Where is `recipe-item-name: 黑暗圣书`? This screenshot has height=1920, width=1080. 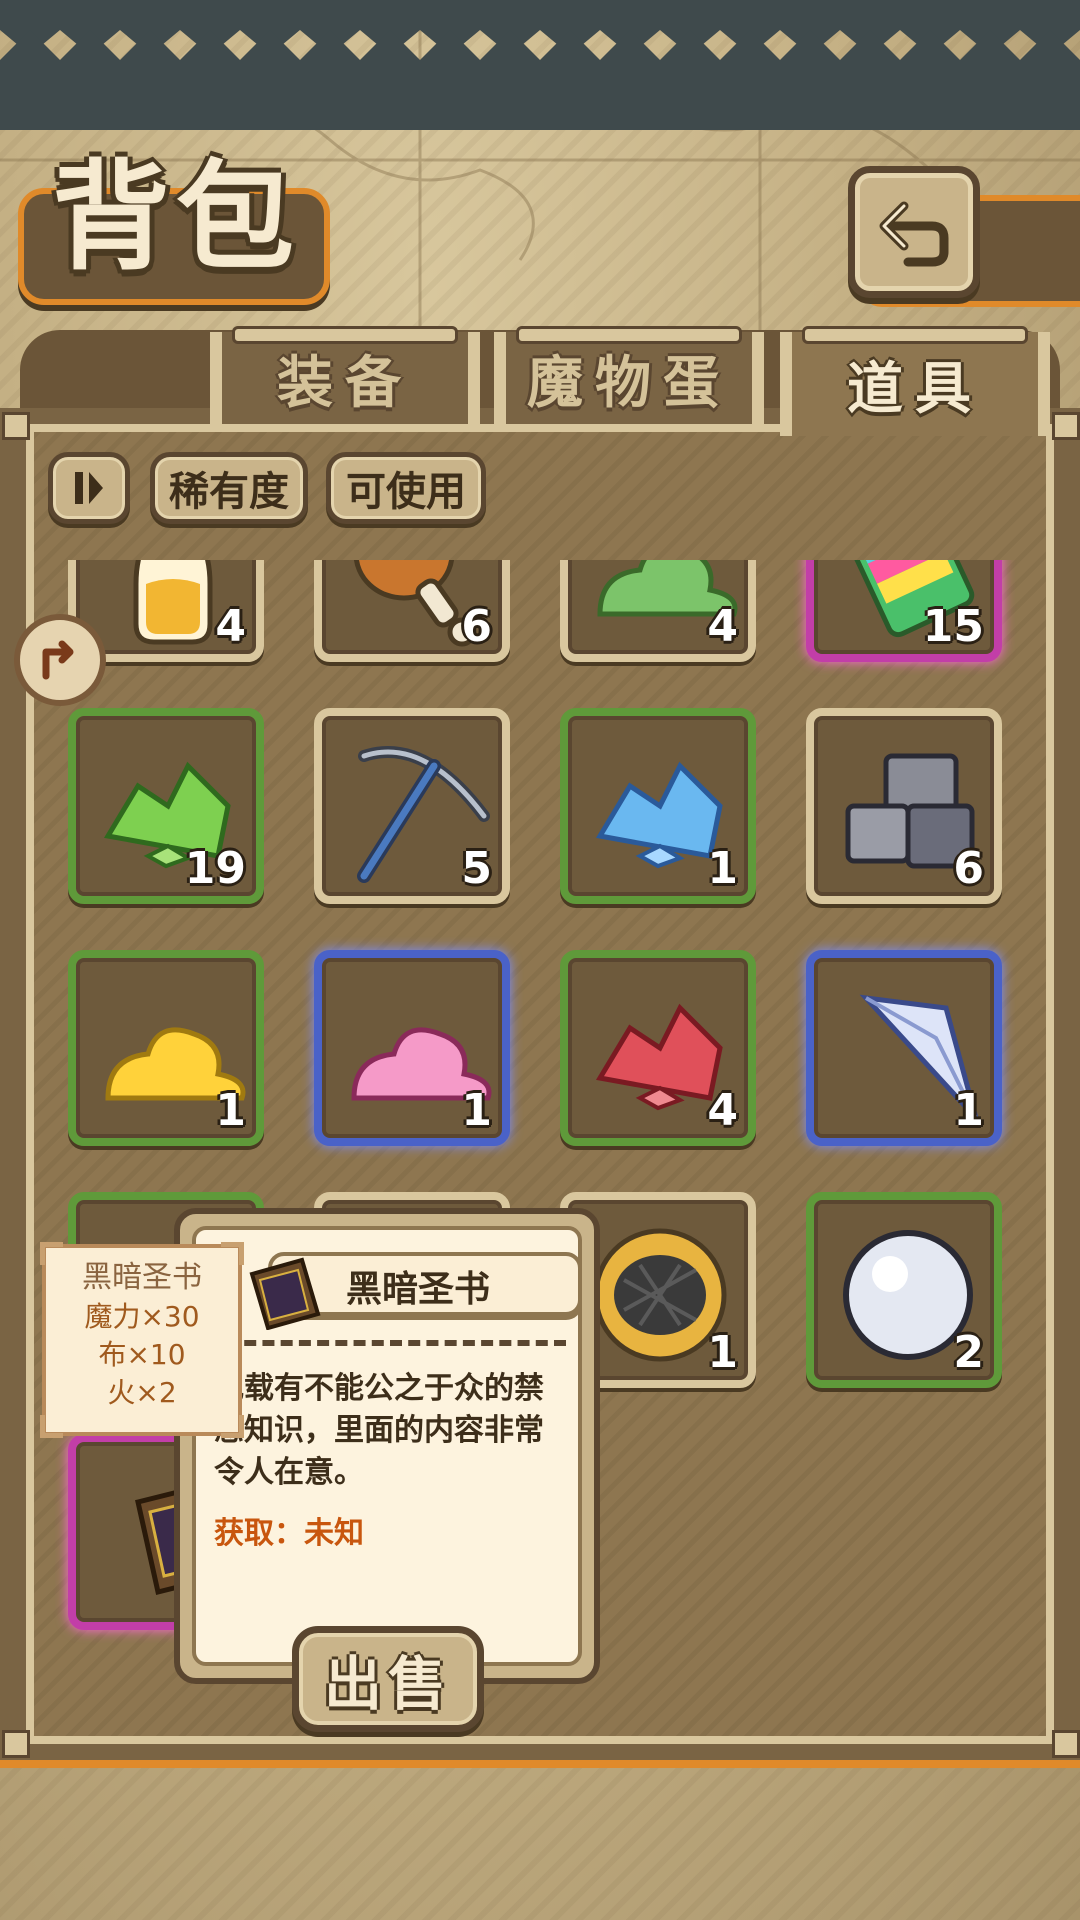
recipe-item-name: 黑暗圣书 is located at coordinates (142, 1277).